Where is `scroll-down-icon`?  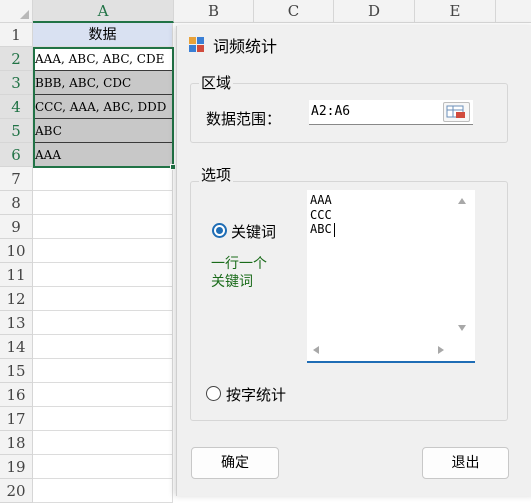 scroll-down-icon is located at coordinates (462, 328).